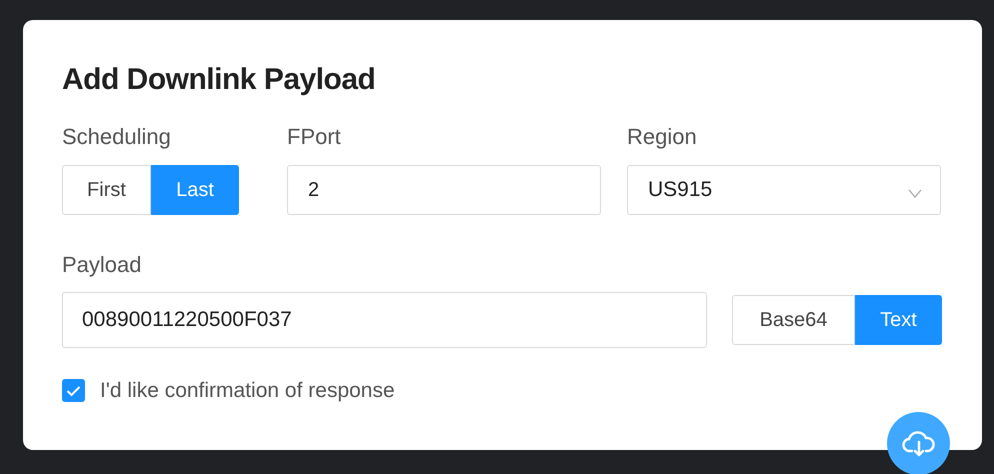 Image resolution: width=994 pixels, height=474 pixels. I want to click on field-label: Region, so click(662, 137).